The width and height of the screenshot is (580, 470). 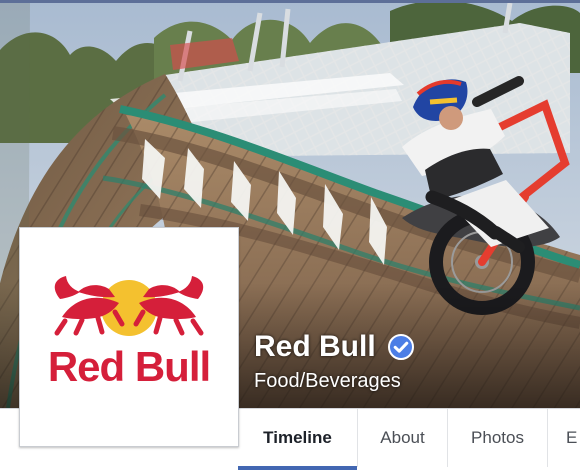 I want to click on page-title: Red Bull, so click(x=334, y=347).